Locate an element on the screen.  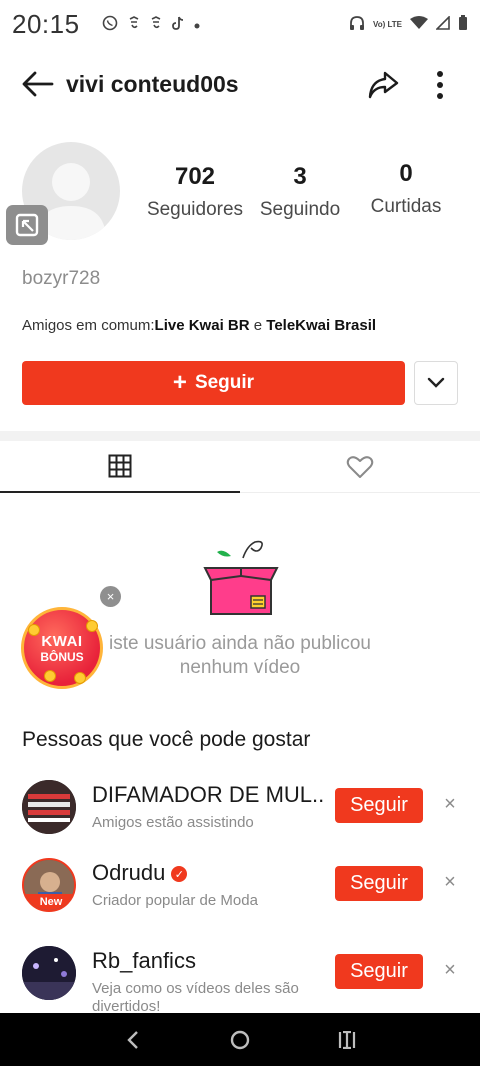
heart-icon is located at coordinates (360, 467).